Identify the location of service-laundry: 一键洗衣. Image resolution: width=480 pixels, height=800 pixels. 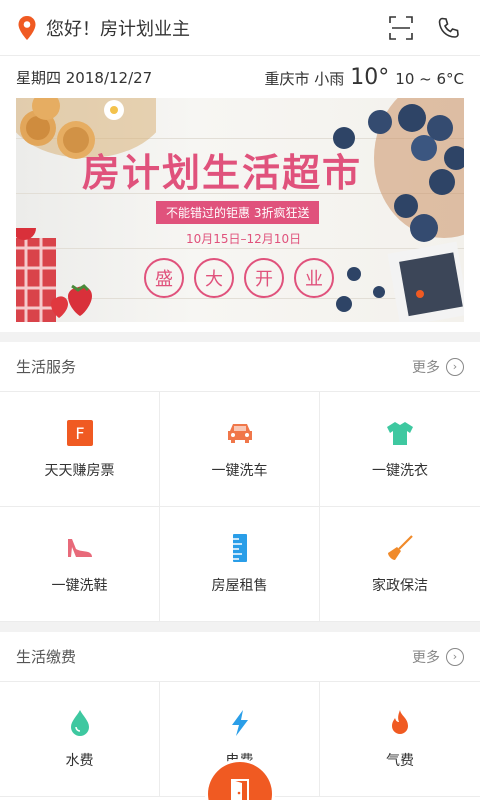
(400, 449).